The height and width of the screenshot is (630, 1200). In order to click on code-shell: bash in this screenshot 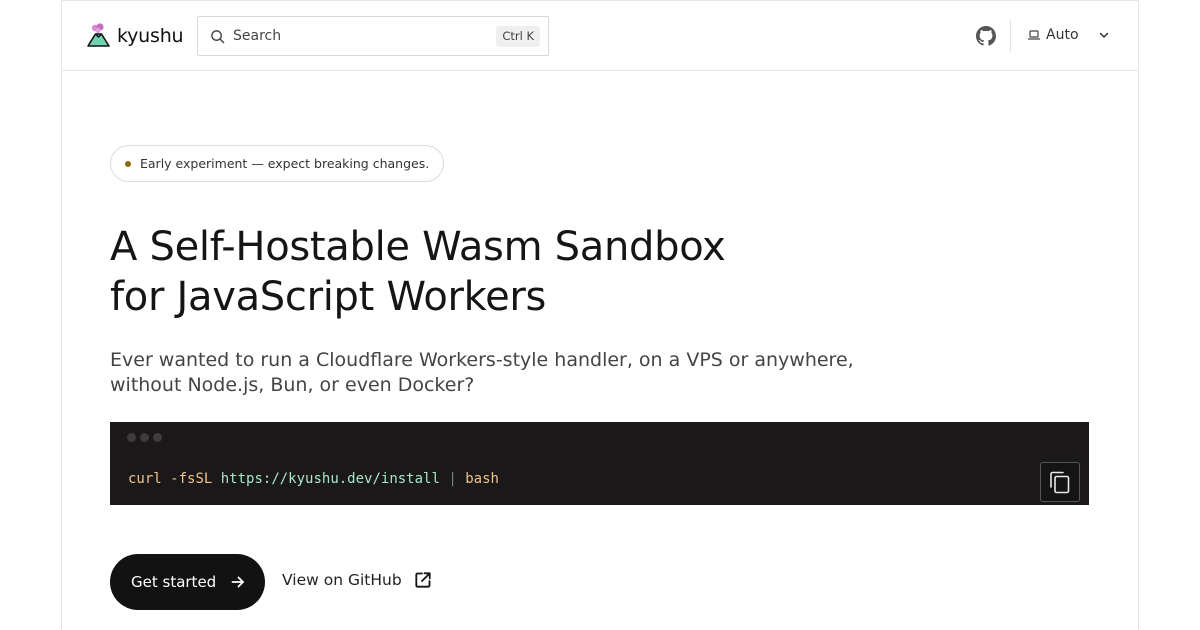, I will do `click(482, 479)`.